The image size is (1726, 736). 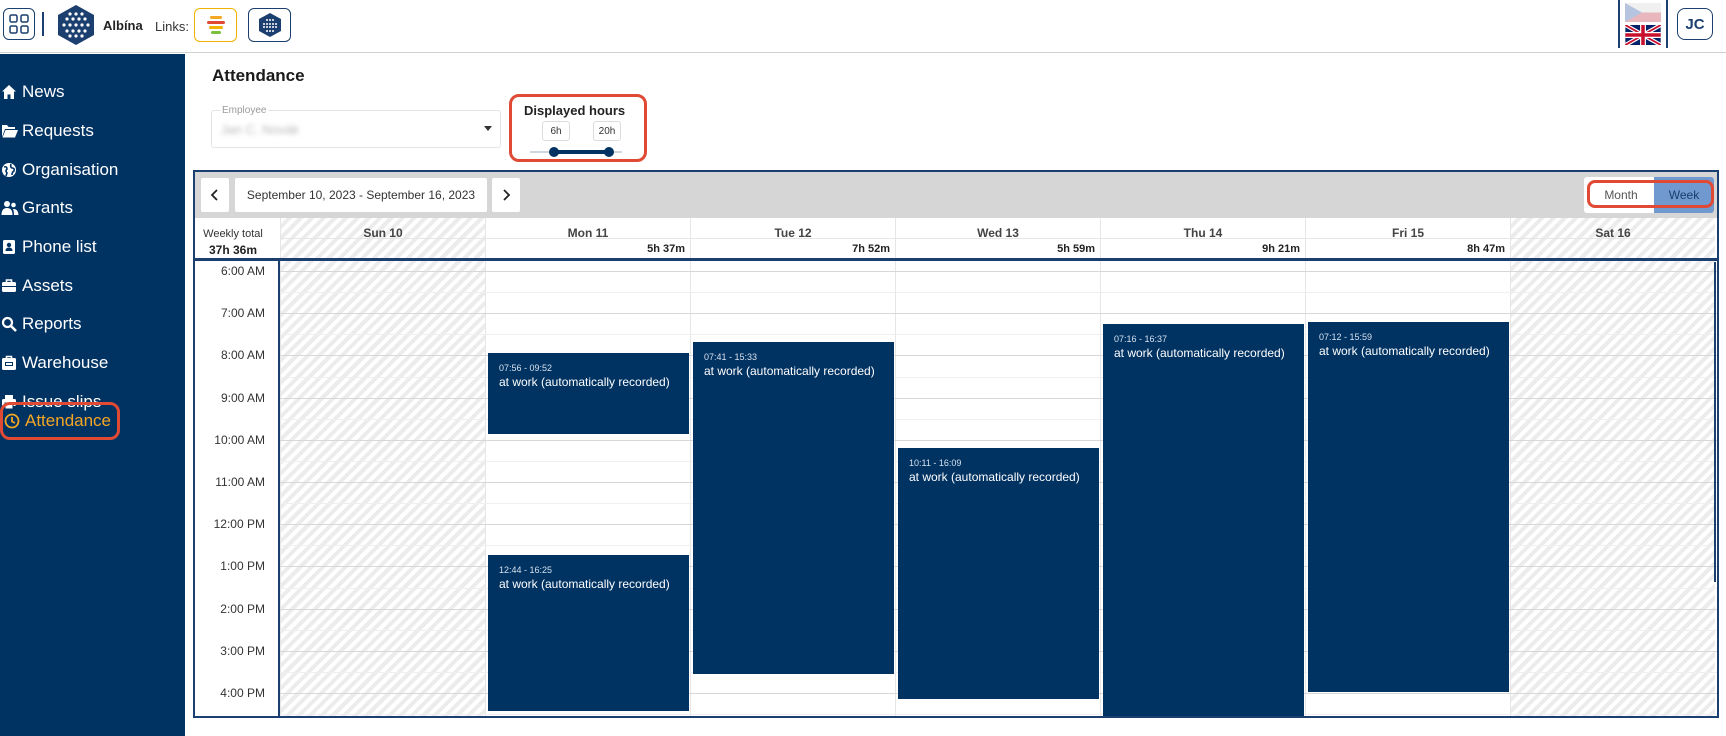 I want to click on day-name: Tue 12, so click(x=793, y=233).